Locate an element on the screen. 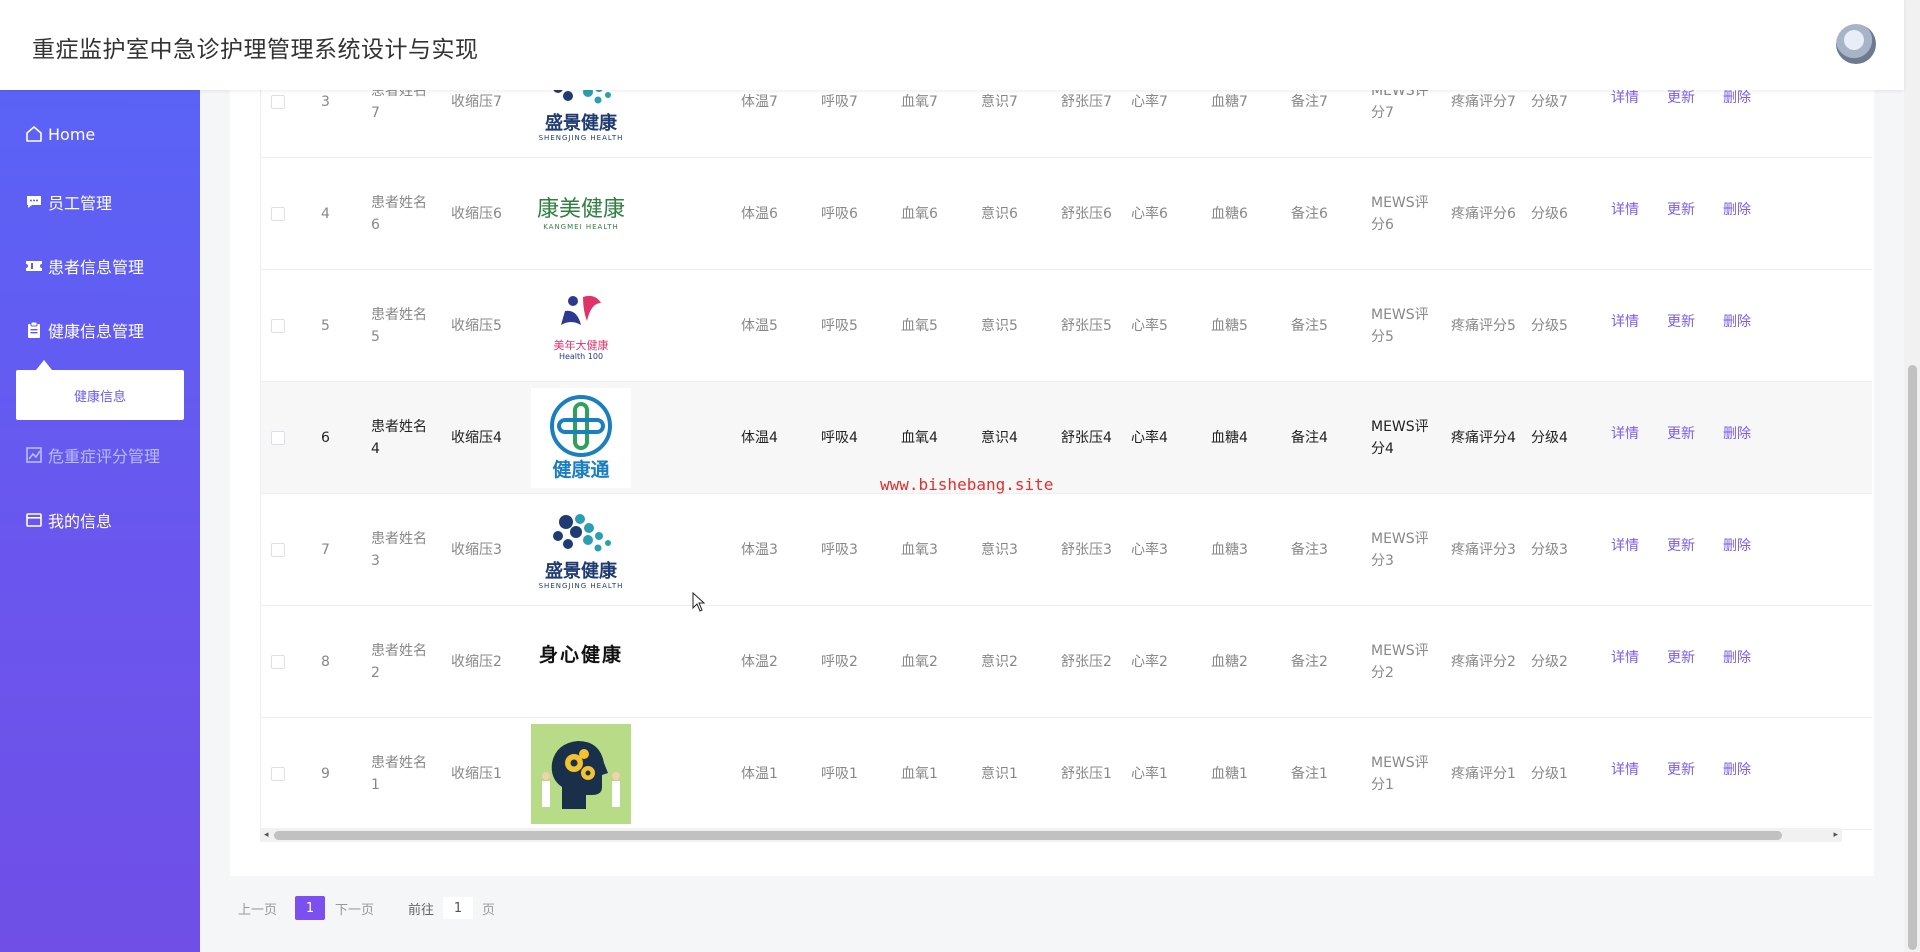 Image resolution: width=1920 pixels, height=952 pixels. logo-cross-icon is located at coordinates (581, 426).